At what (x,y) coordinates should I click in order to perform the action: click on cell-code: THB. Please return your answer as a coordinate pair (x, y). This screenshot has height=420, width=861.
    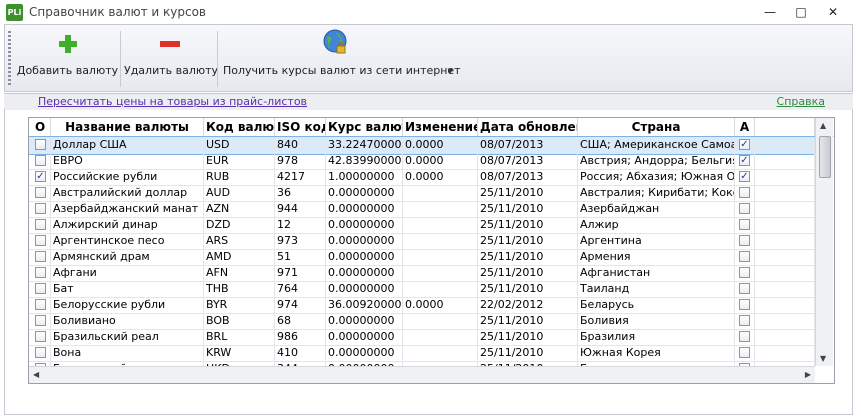
    Looking at the image, I should click on (239, 289).